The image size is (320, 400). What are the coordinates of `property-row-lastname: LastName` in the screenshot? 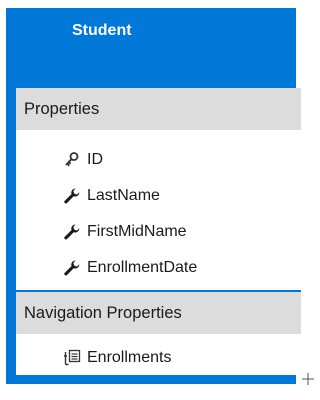 It's located at (158, 196).